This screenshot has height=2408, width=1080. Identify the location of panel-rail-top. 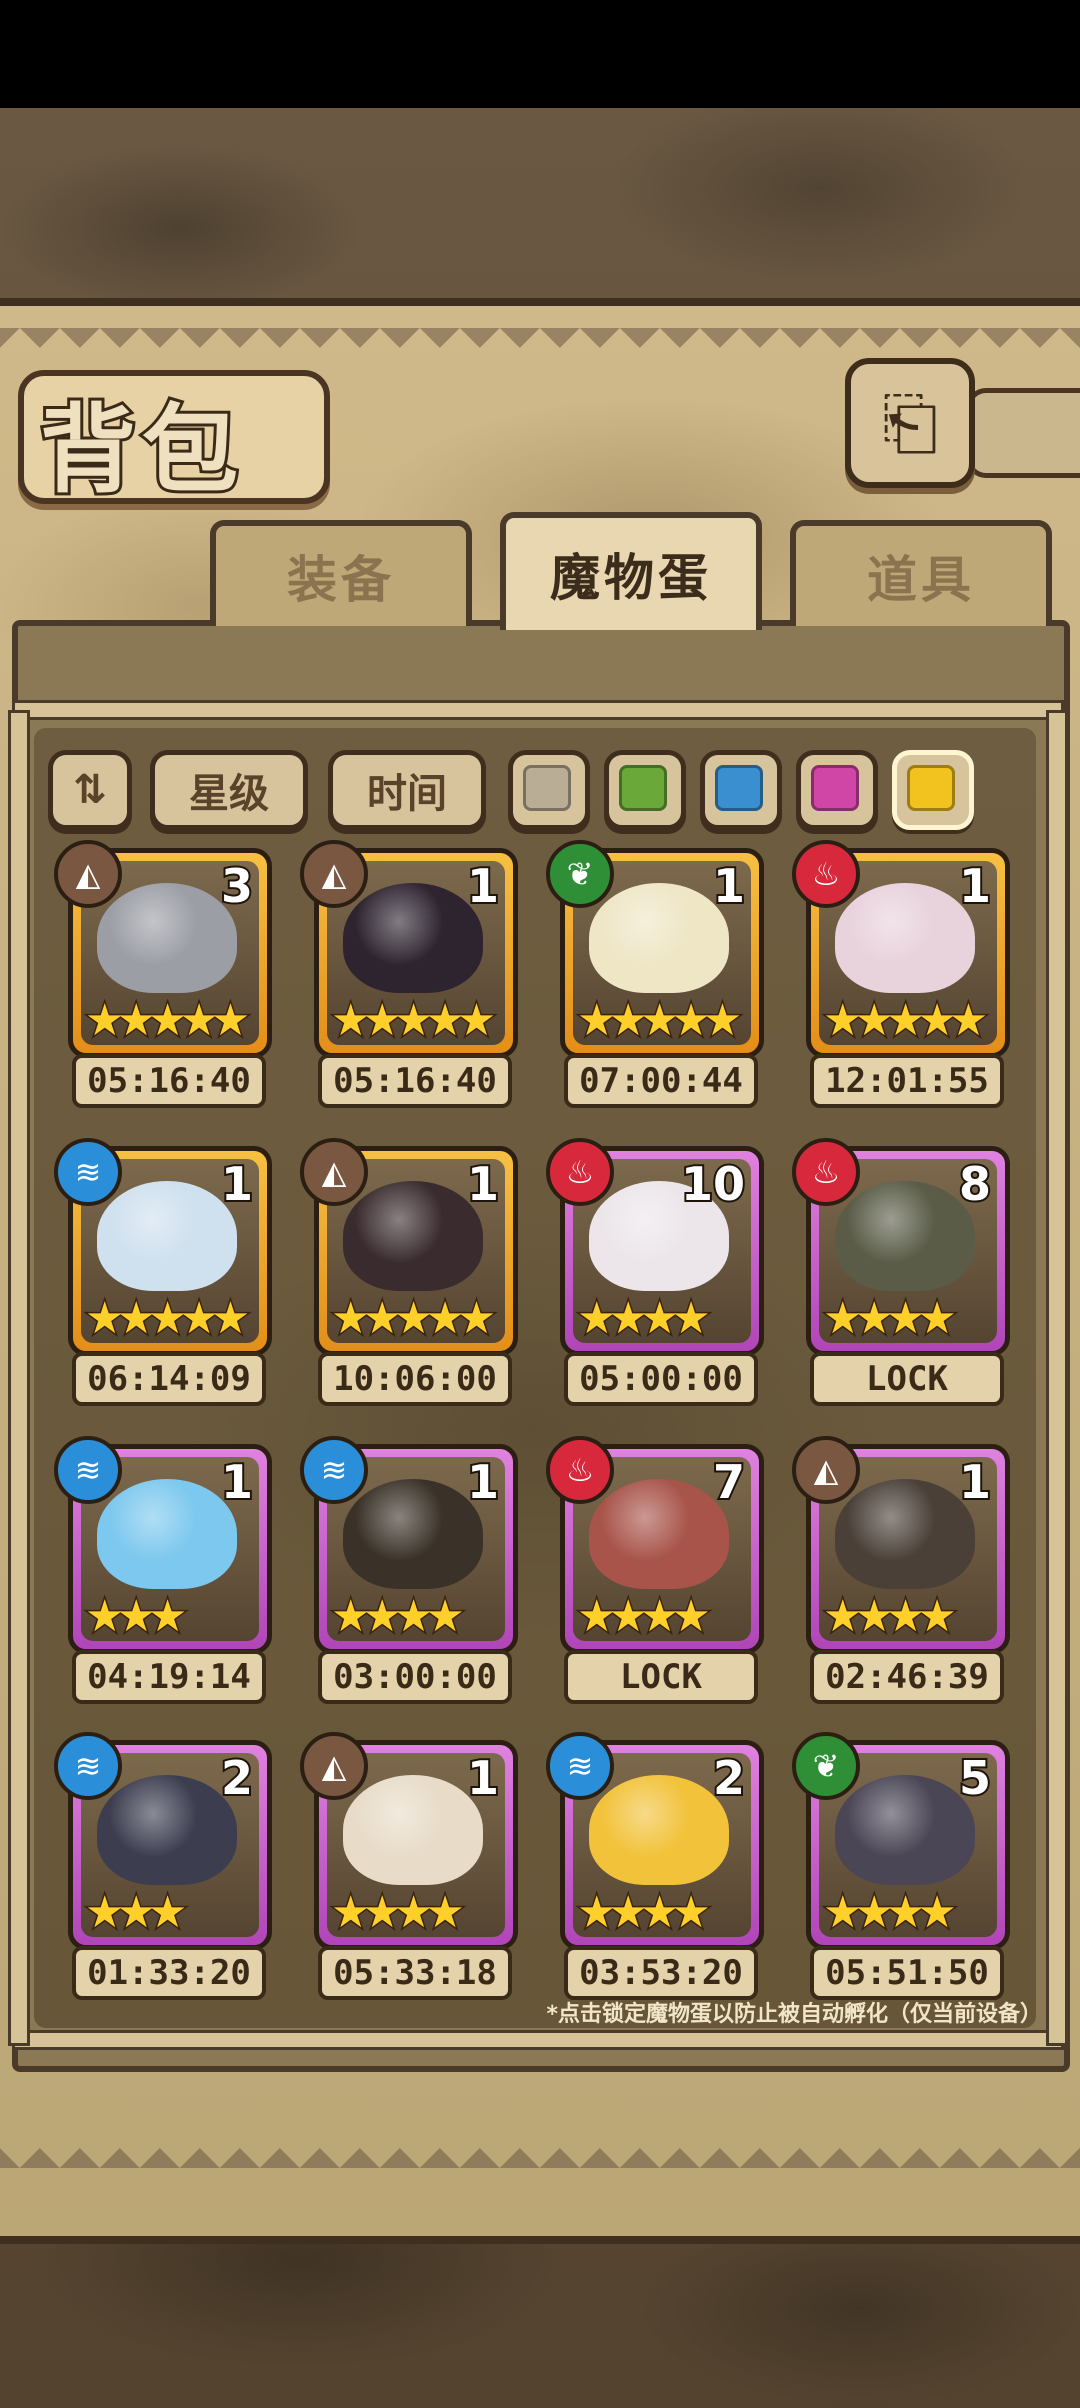
(538, 710).